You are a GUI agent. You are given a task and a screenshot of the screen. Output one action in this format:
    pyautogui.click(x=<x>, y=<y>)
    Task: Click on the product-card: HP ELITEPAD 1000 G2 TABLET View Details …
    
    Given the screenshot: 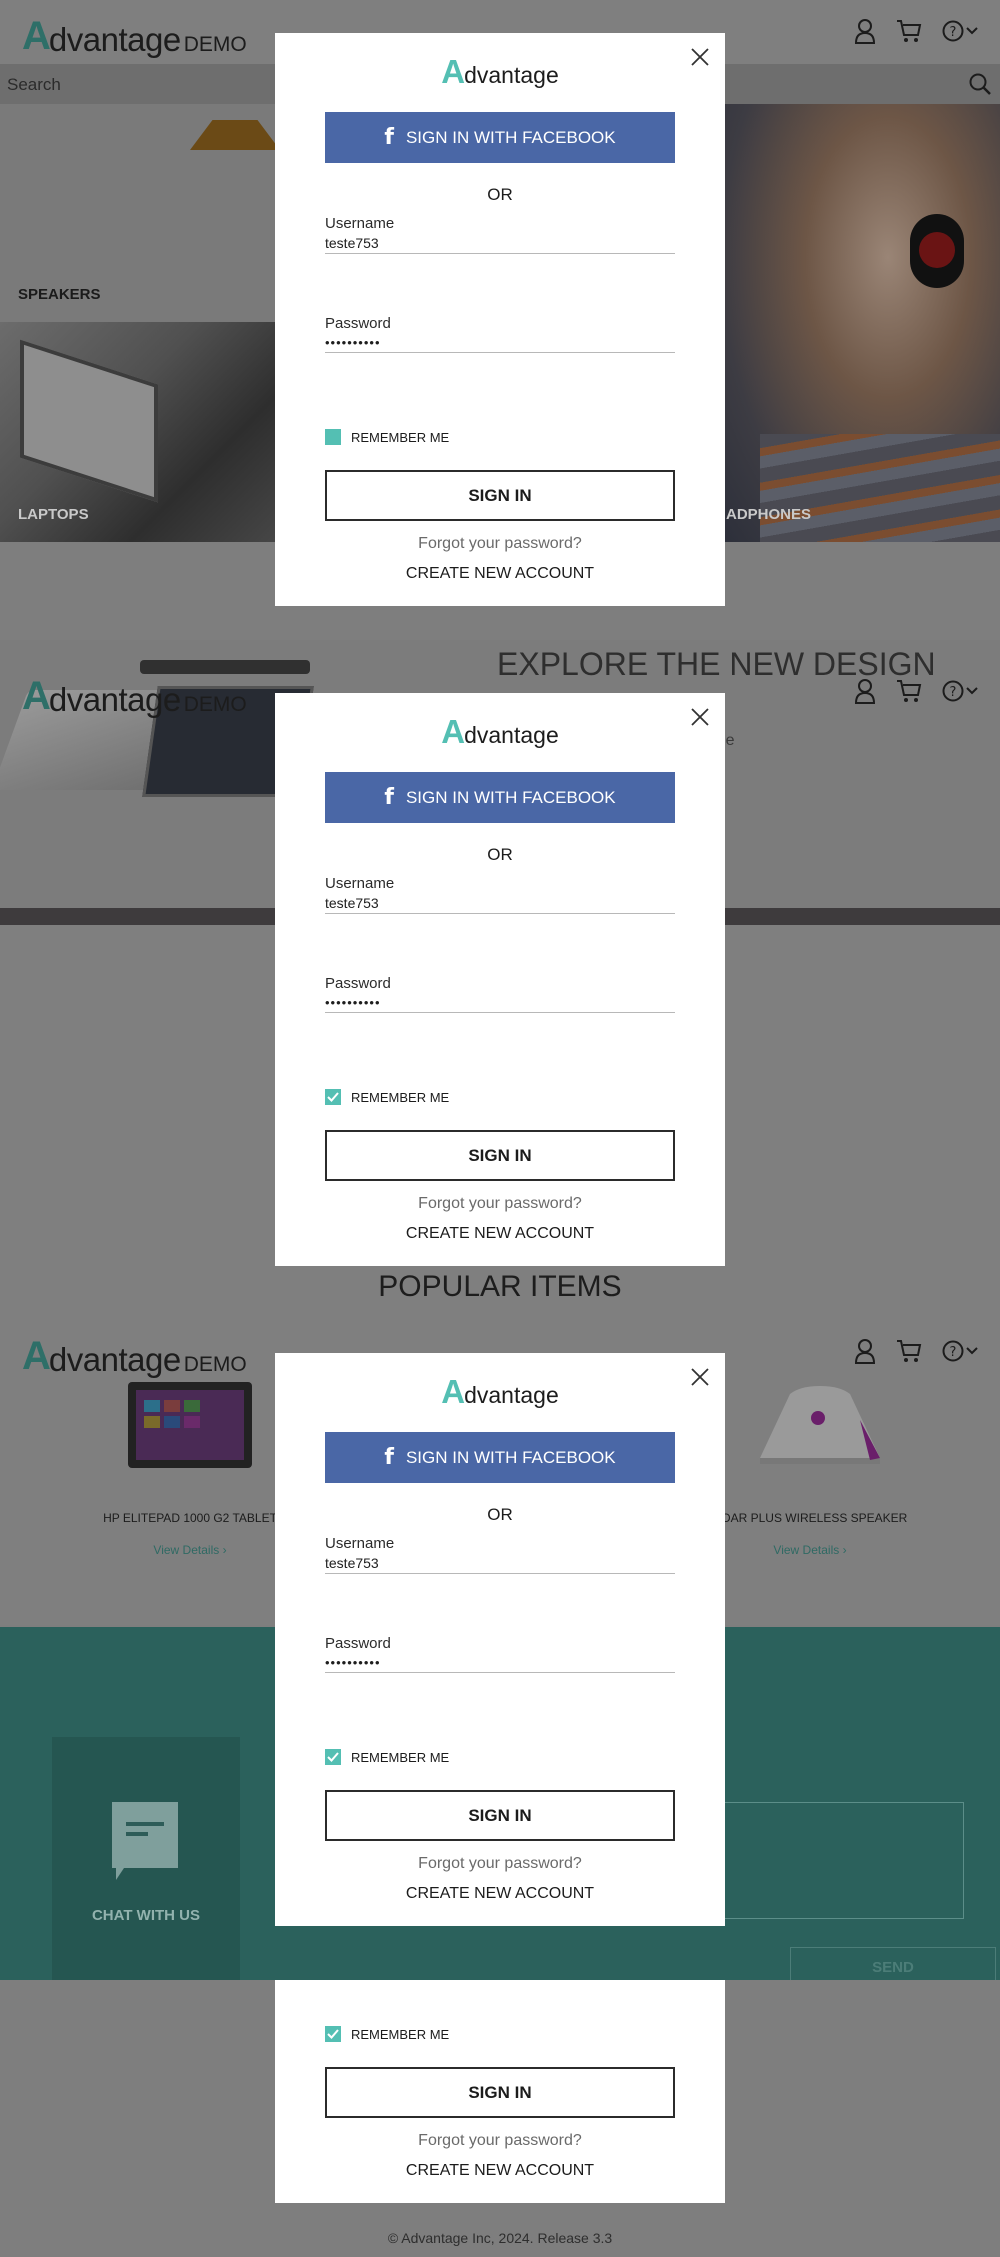 What is the action you would take?
    pyautogui.click(x=190, y=1468)
    